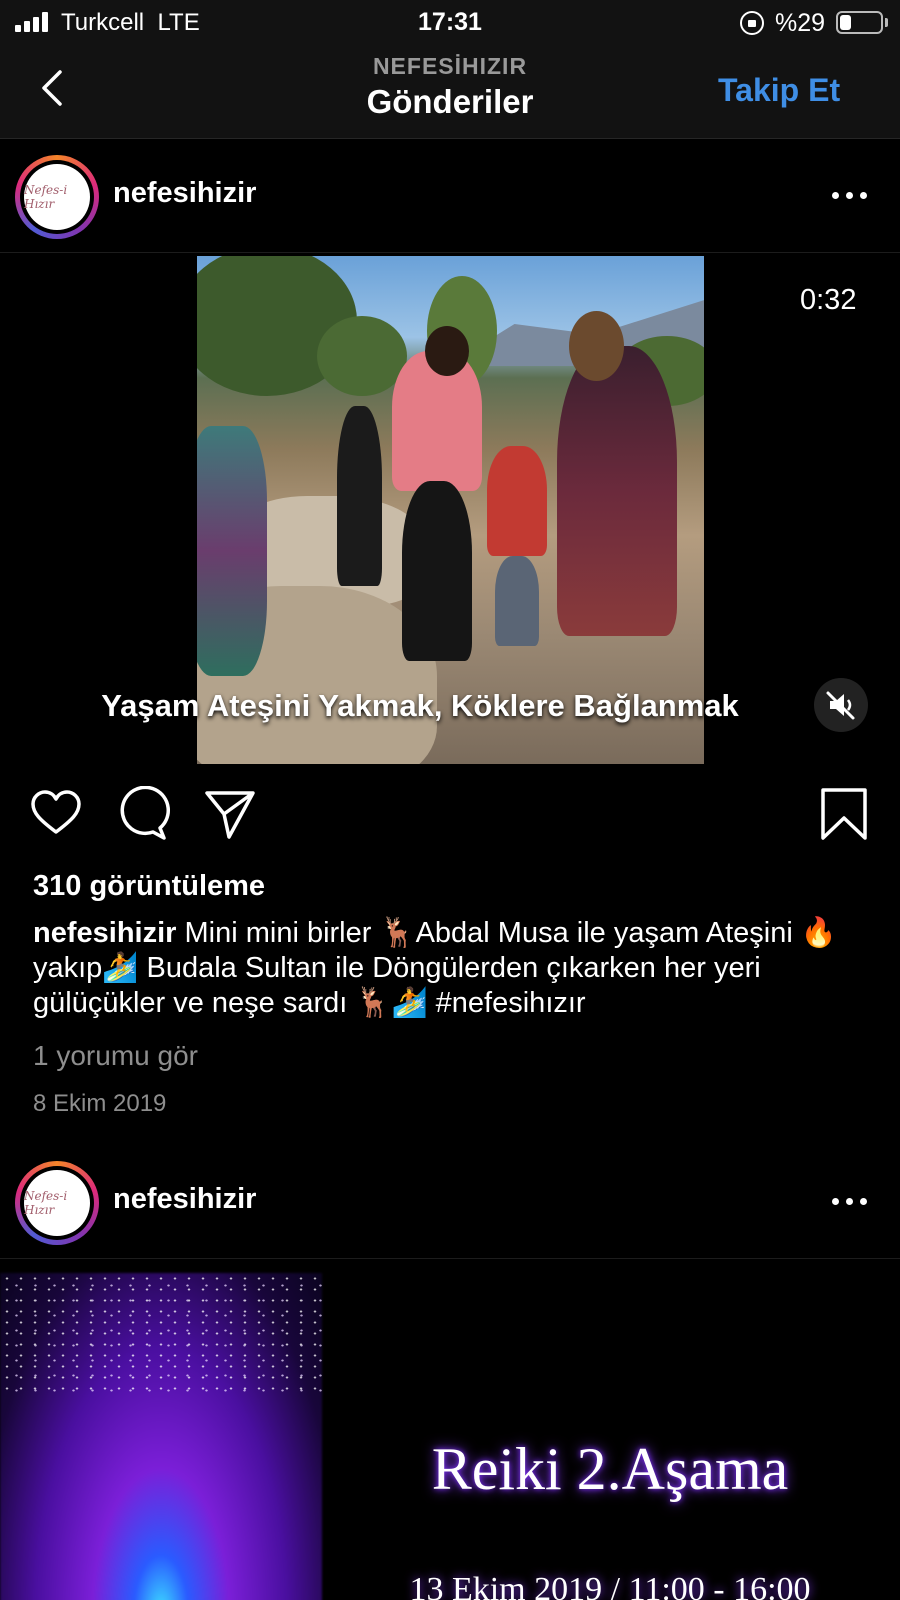  Describe the element at coordinates (100, 1103) in the screenshot. I see `post-date: 8 Ekim 2019` at that location.